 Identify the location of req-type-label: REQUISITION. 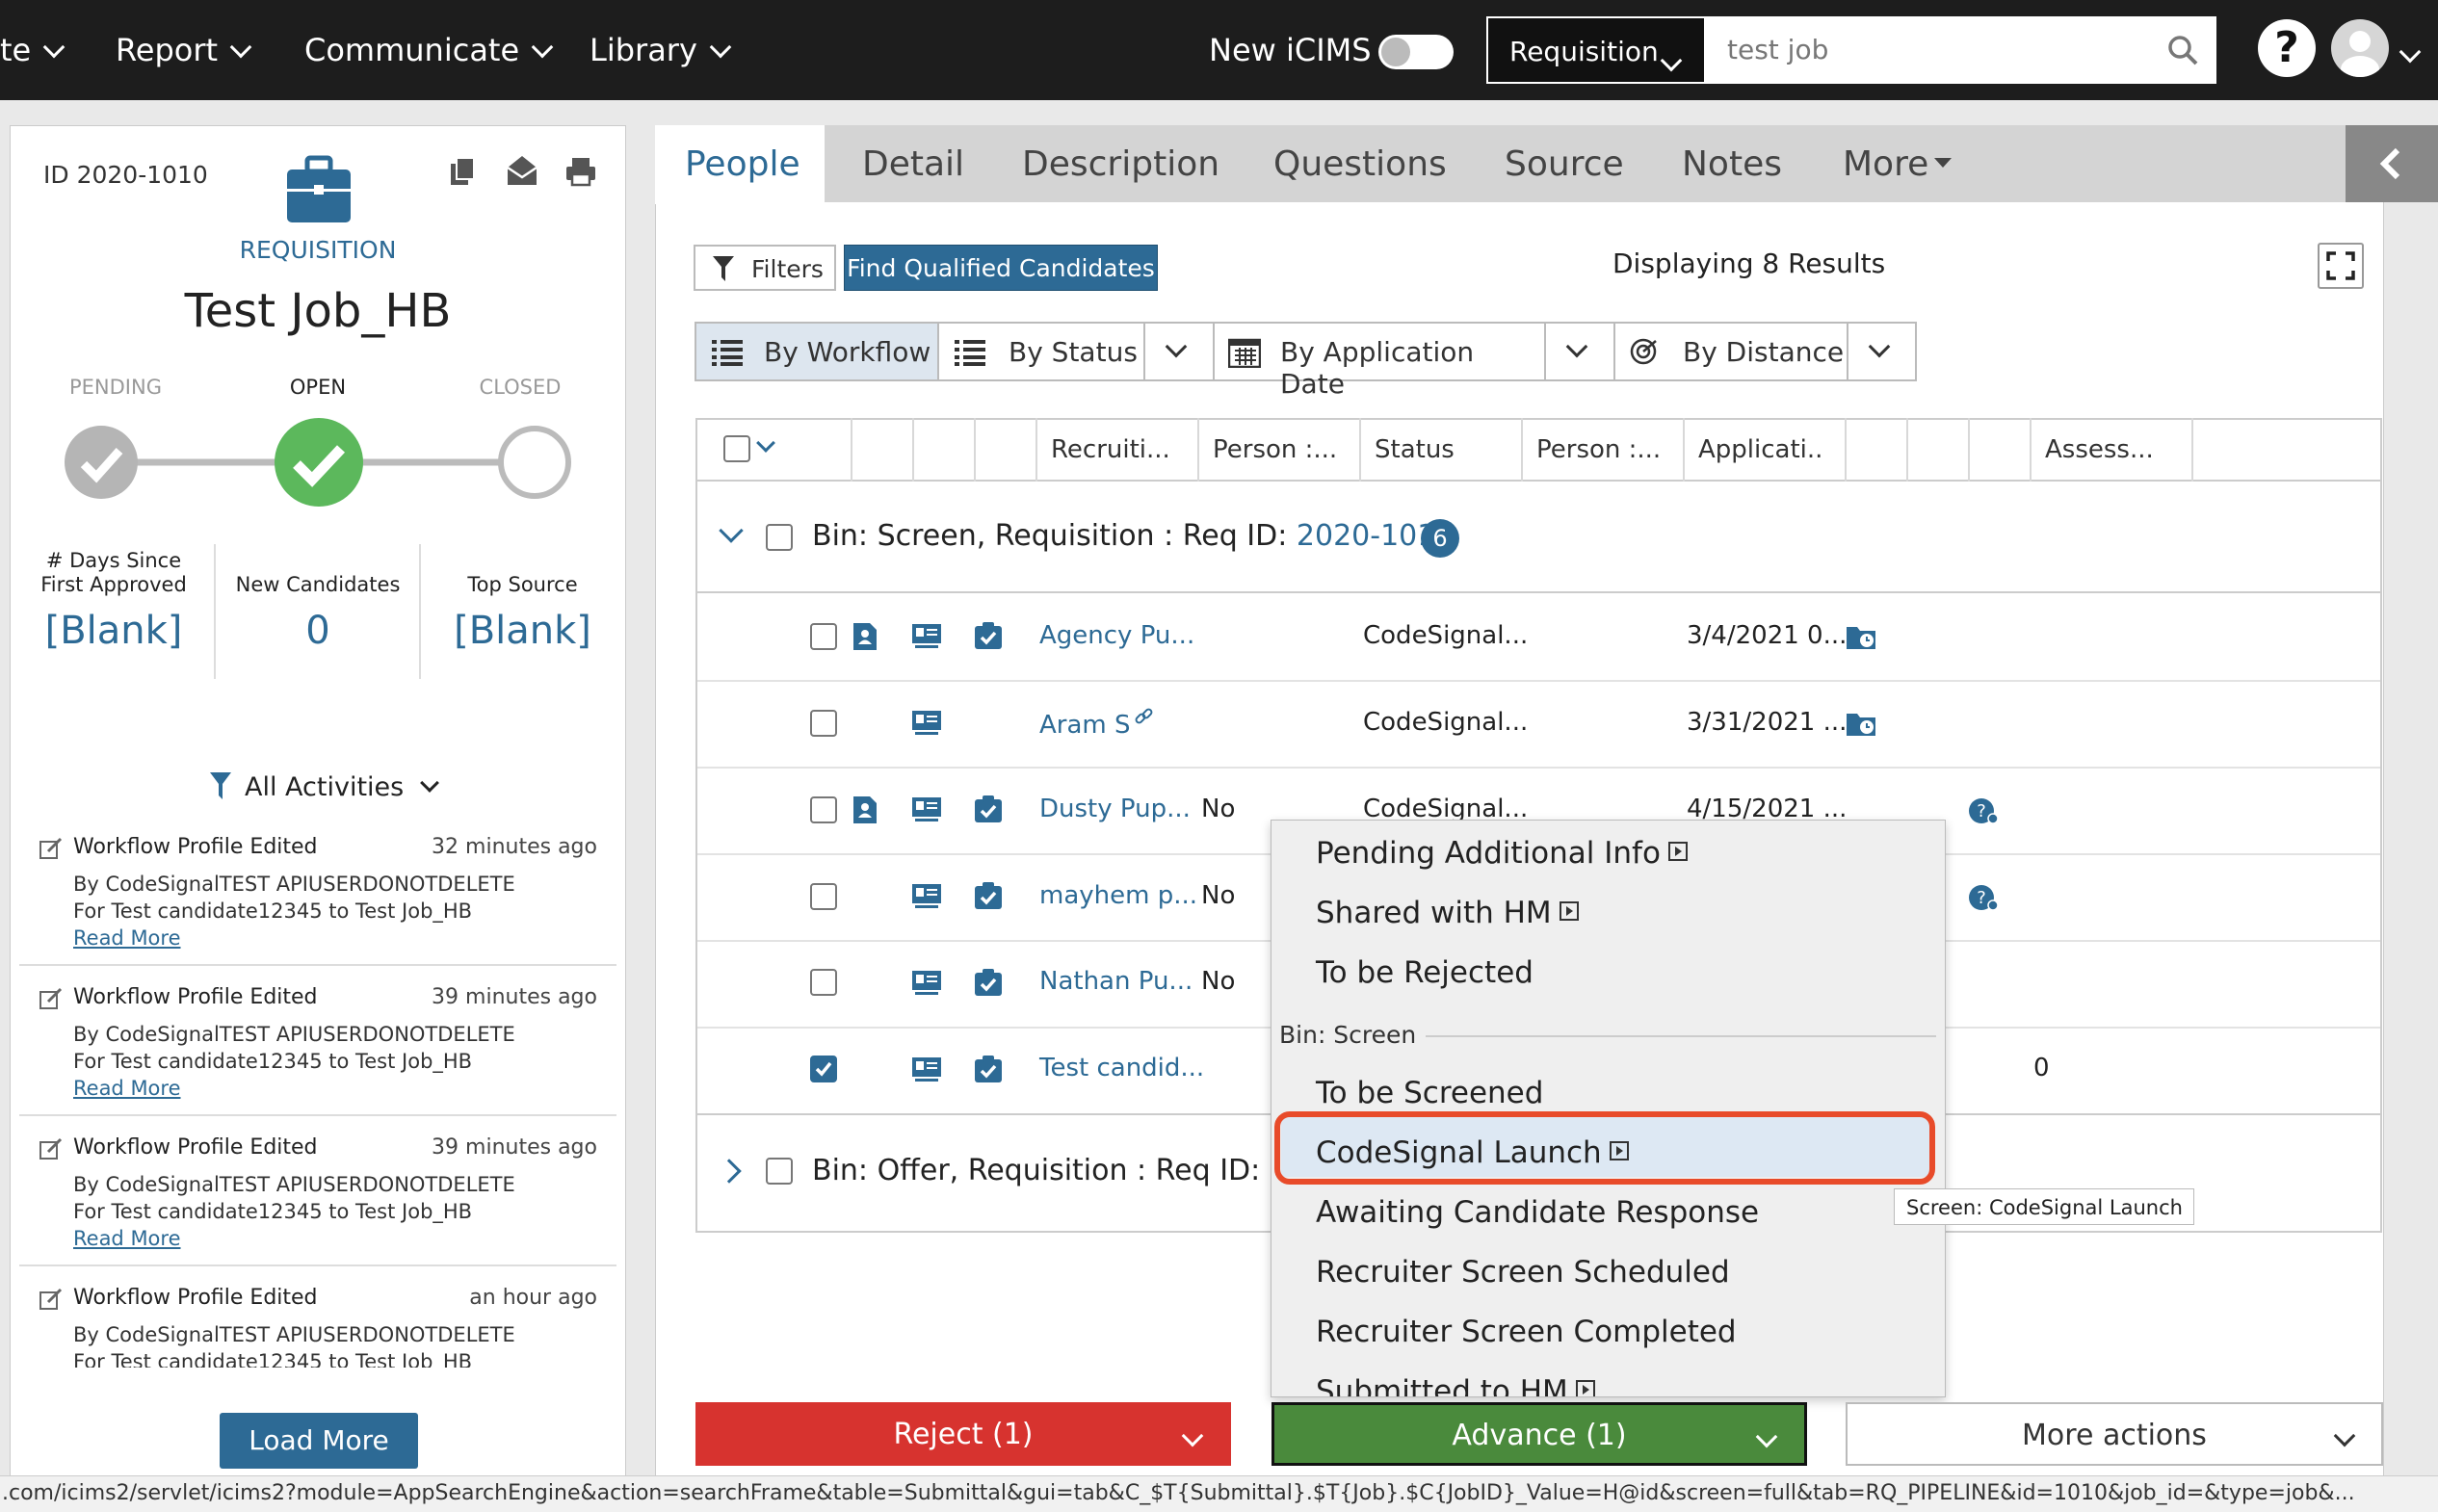
(318, 250).